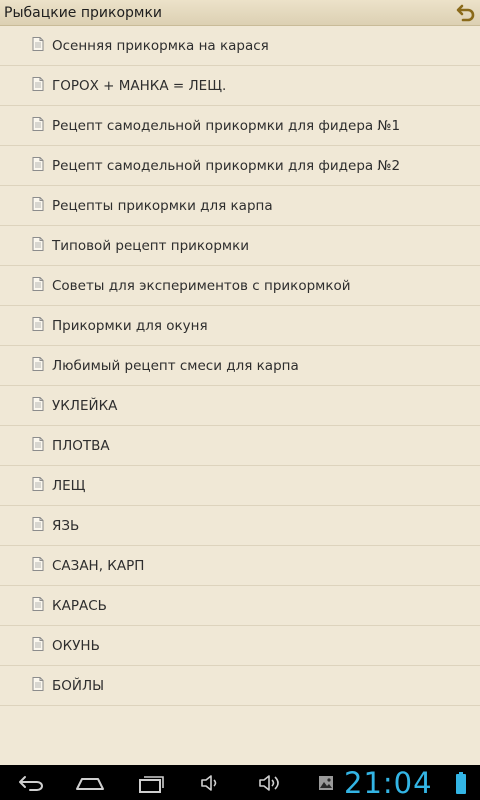 The height and width of the screenshot is (800, 480). Describe the element at coordinates (210, 783) in the screenshot. I see `volume-down-icon` at that location.